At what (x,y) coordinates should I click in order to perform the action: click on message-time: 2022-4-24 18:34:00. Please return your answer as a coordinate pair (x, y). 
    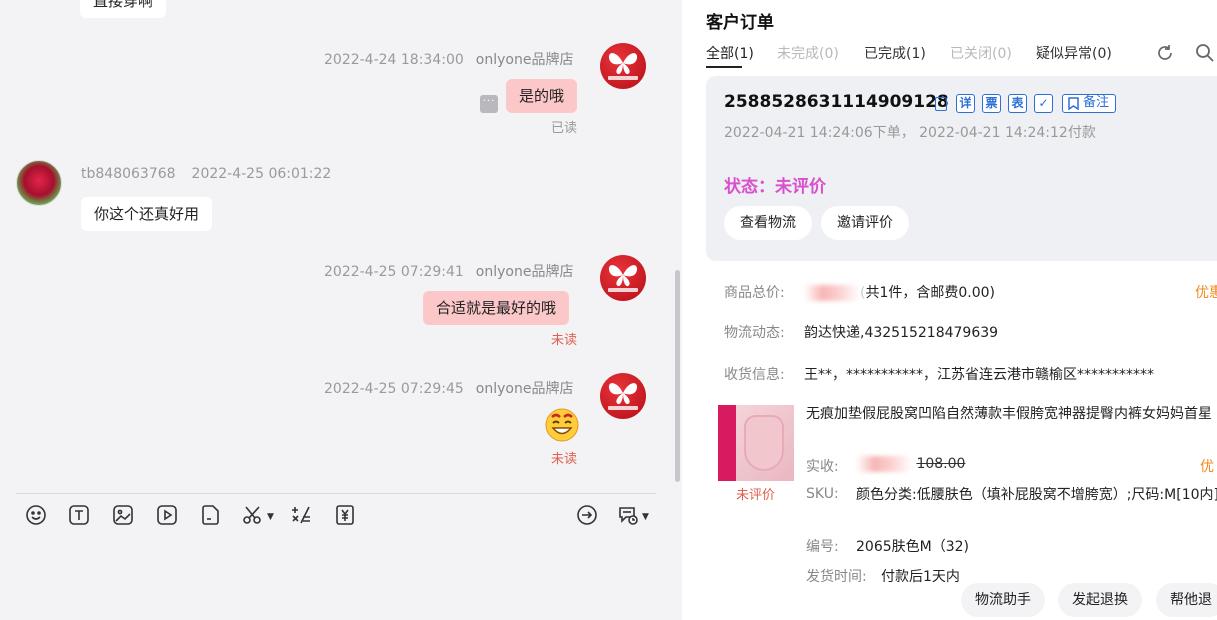
    Looking at the image, I should click on (394, 60).